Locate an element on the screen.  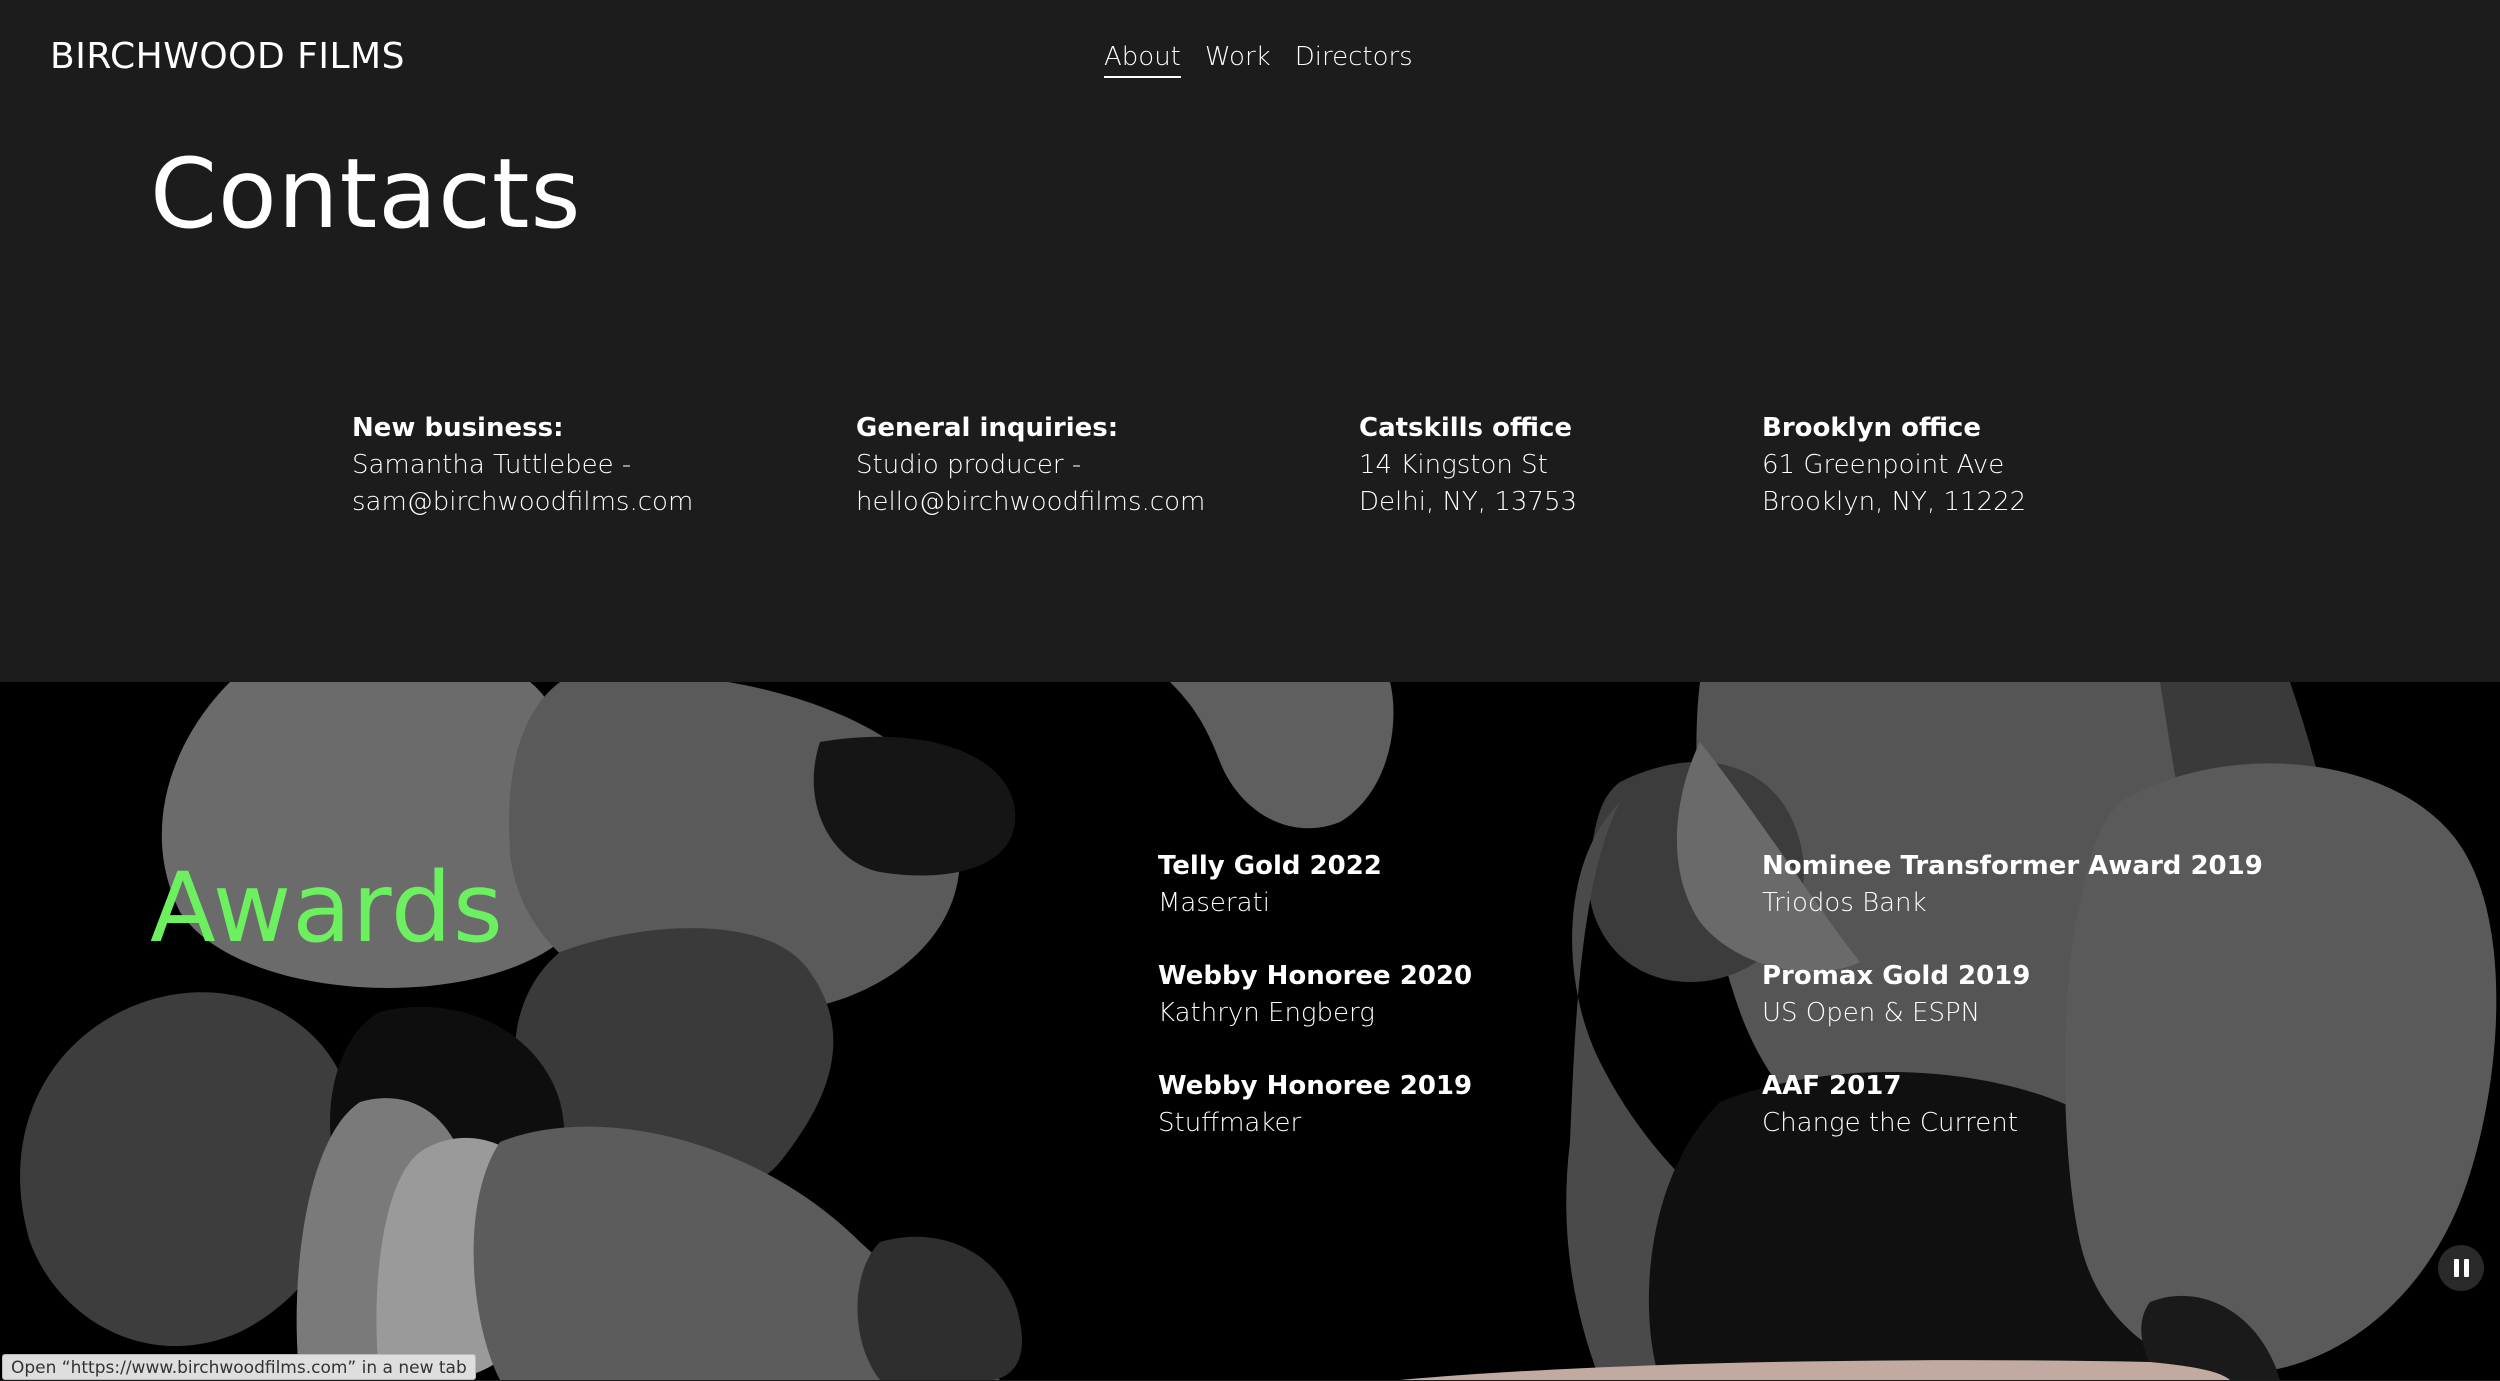
contact-heading: General inquiries: is located at coordinates (987, 428).